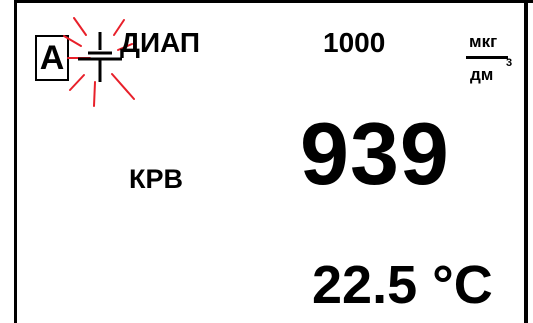 The width and height of the screenshot is (533, 323). What do you see at coordinates (375, 153) in the screenshot?
I see `main-reading: 939` at bounding box center [375, 153].